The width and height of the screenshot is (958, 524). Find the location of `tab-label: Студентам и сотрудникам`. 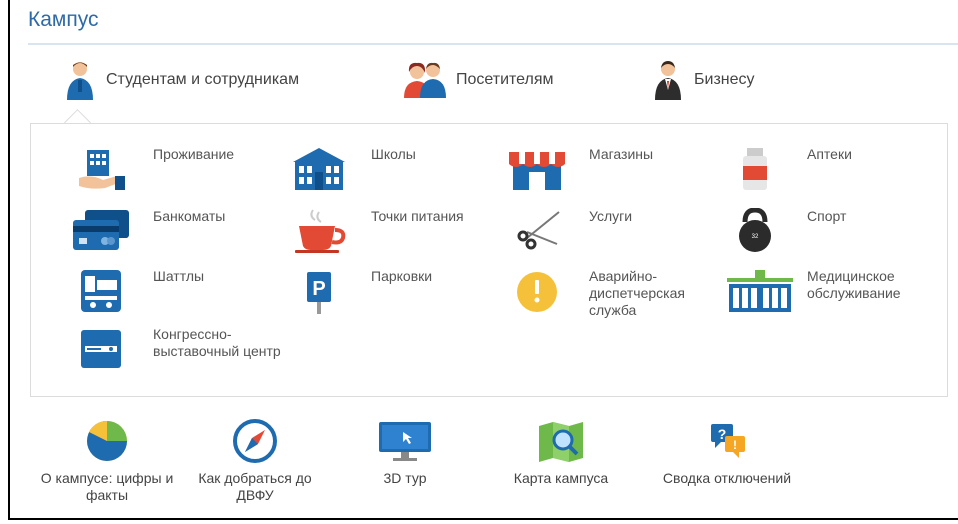

tab-label: Студентам и сотрудникам is located at coordinates (203, 79).